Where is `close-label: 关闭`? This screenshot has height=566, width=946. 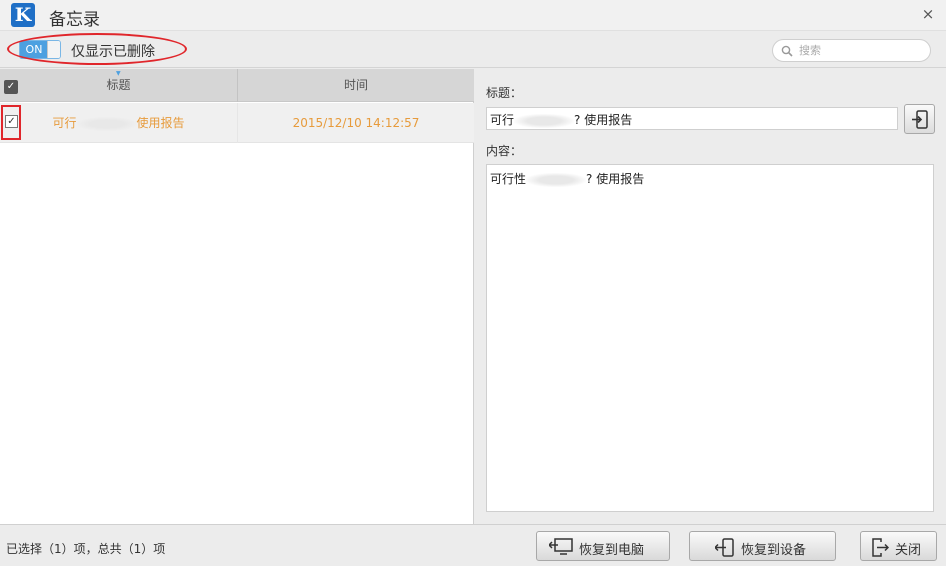
close-label: 关闭 is located at coordinates (908, 550).